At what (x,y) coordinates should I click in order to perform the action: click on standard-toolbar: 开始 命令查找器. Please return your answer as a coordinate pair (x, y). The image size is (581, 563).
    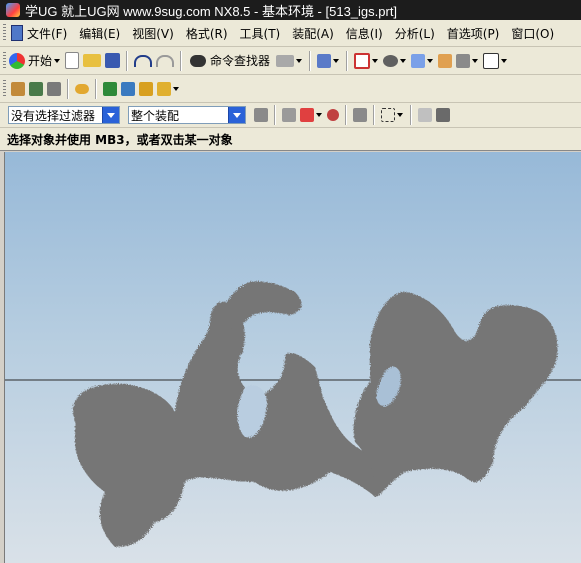
    Looking at the image, I should click on (290, 61).